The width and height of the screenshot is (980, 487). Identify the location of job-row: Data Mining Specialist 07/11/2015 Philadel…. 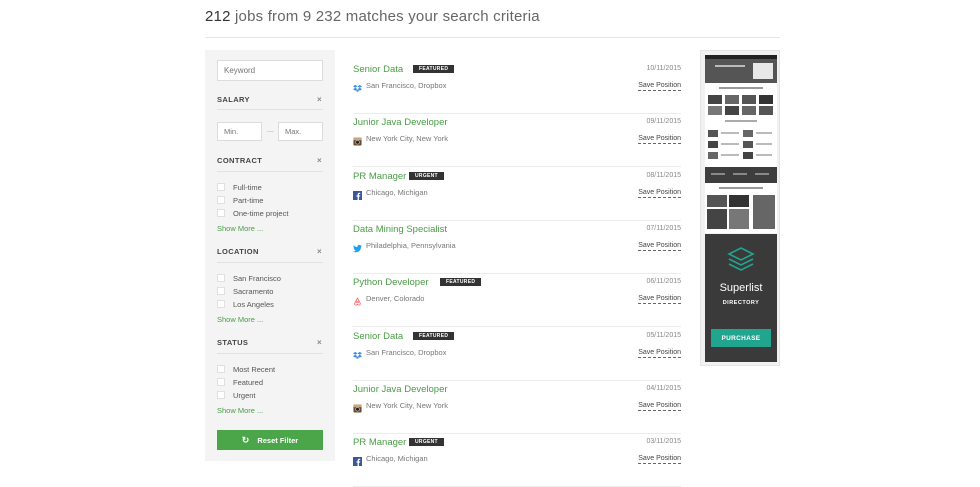
(517, 247).